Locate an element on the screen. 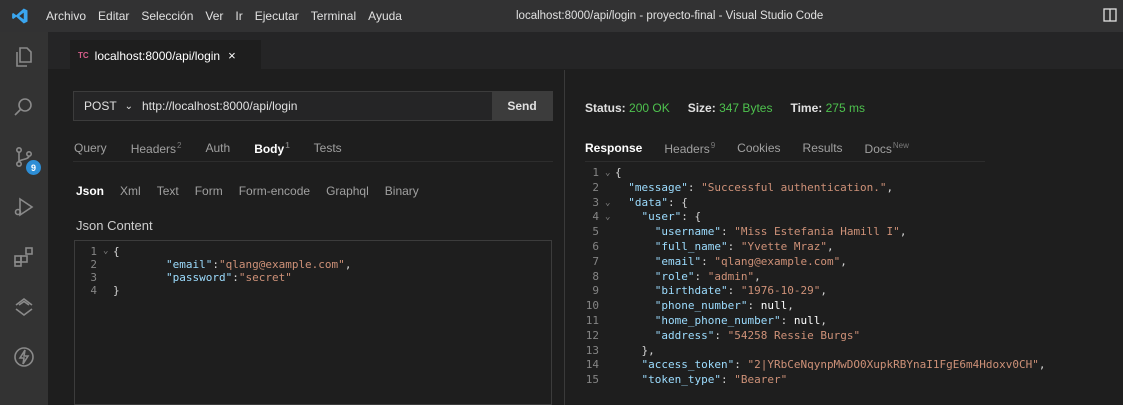 Image resolution: width=1123 pixels, height=405 pixels. url-input is located at coordinates (315, 106).